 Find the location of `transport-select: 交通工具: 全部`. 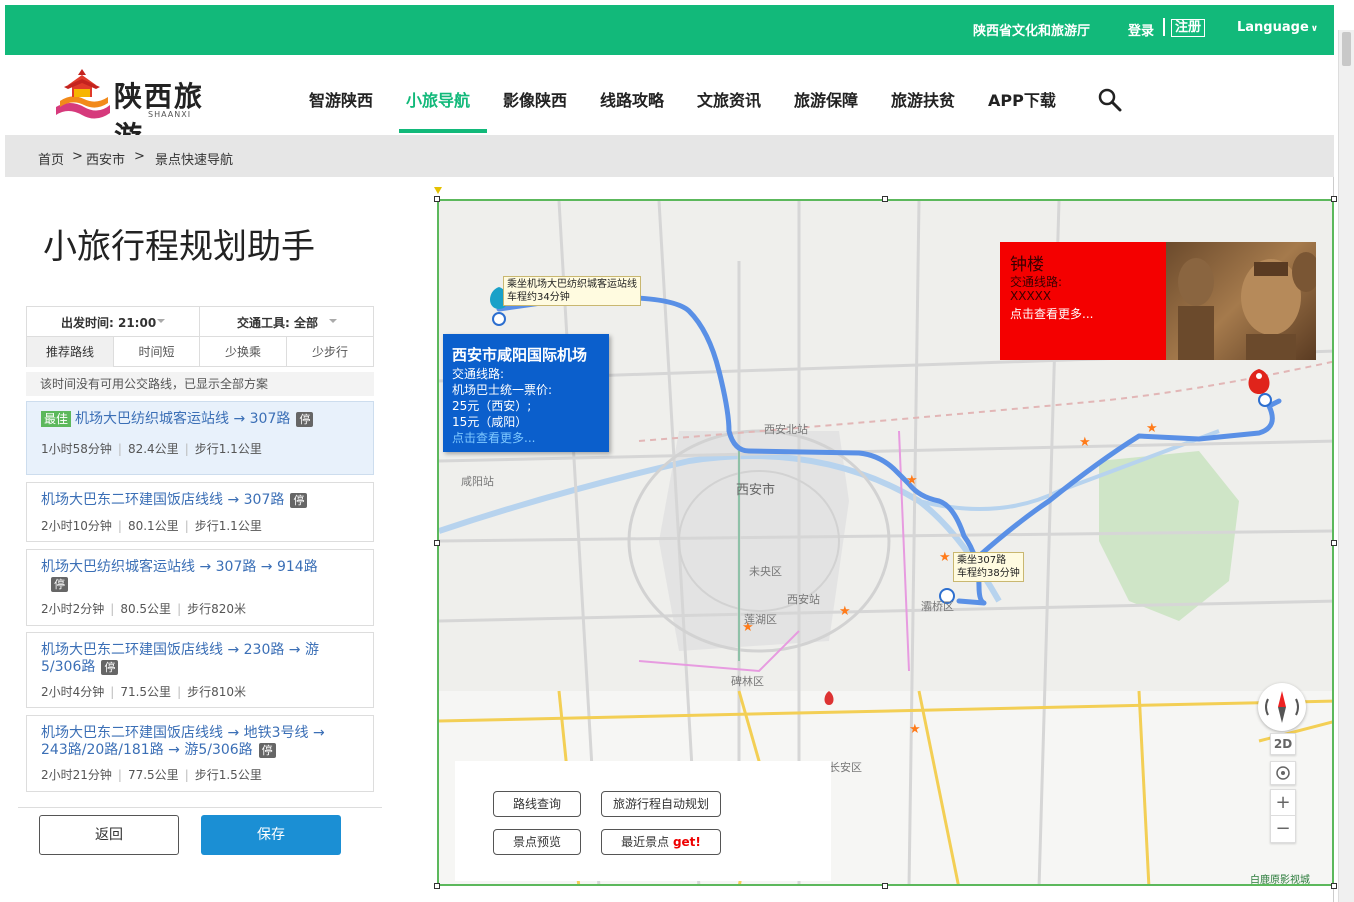

transport-select: 交通工具: 全部 is located at coordinates (287, 321).